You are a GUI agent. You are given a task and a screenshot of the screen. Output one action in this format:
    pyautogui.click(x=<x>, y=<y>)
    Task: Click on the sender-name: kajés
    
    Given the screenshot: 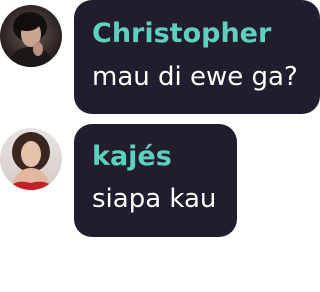 What is the action you would take?
    pyautogui.click(x=132, y=157)
    